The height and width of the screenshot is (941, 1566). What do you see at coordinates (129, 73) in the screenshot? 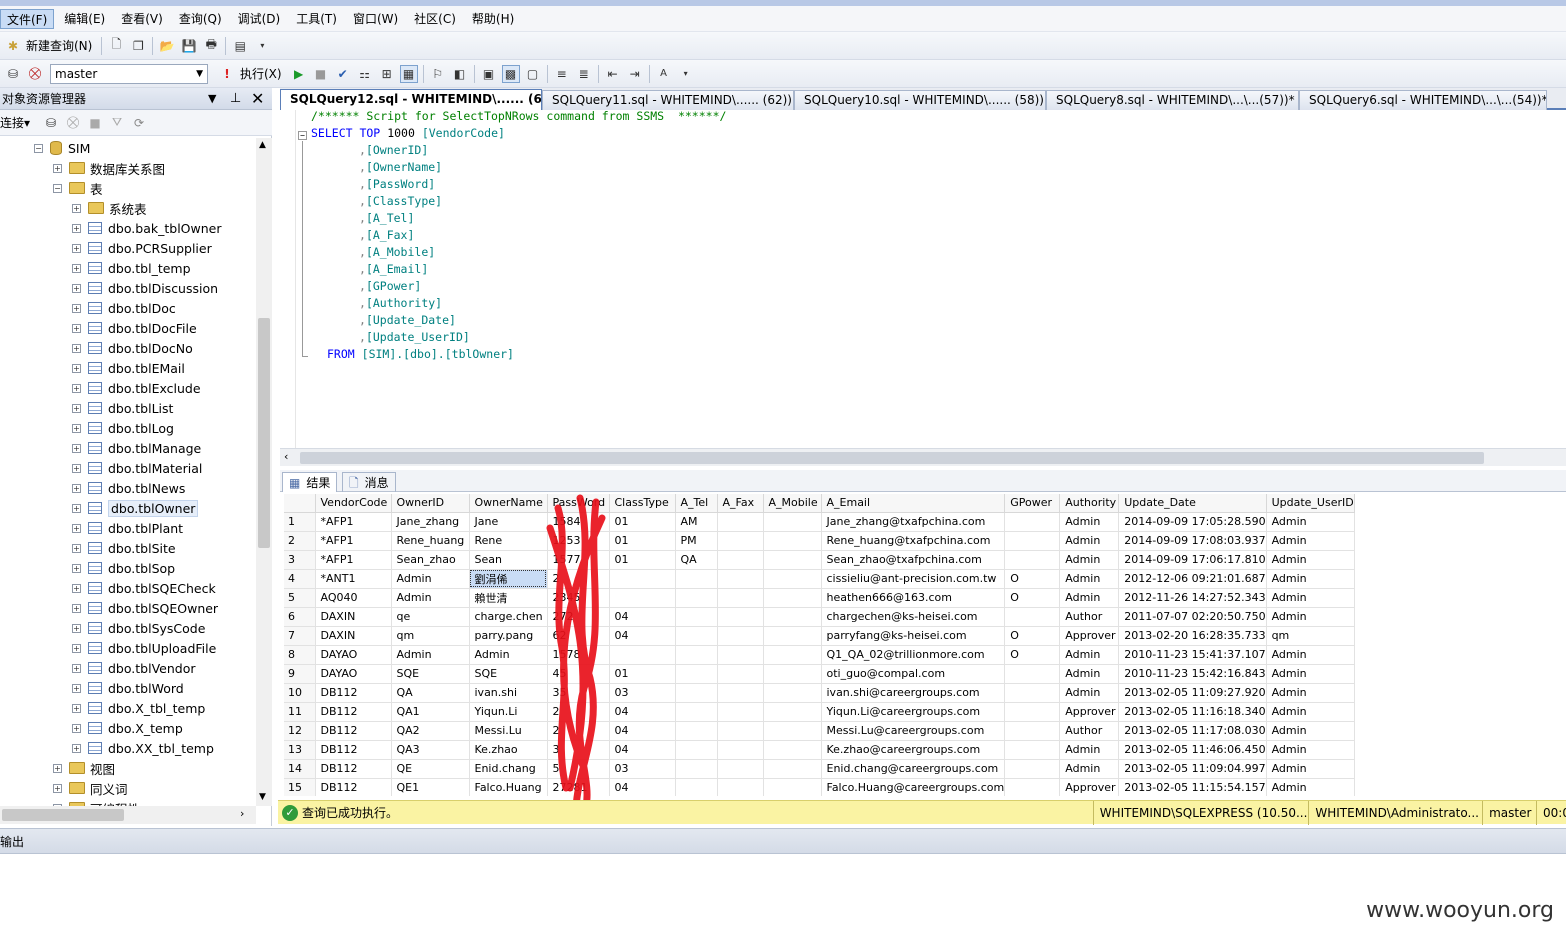
I see `database-select: master ▼` at bounding box center [129, 73].